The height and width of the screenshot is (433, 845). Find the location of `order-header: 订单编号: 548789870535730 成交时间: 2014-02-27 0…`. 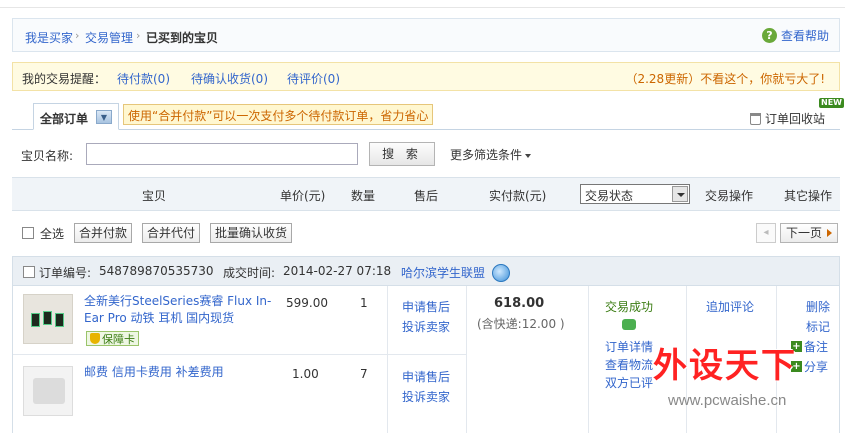

order-header: 订单编号: 548789870535730 成交时间: 2014-02-27 0… is located at coordinates (426, 271).